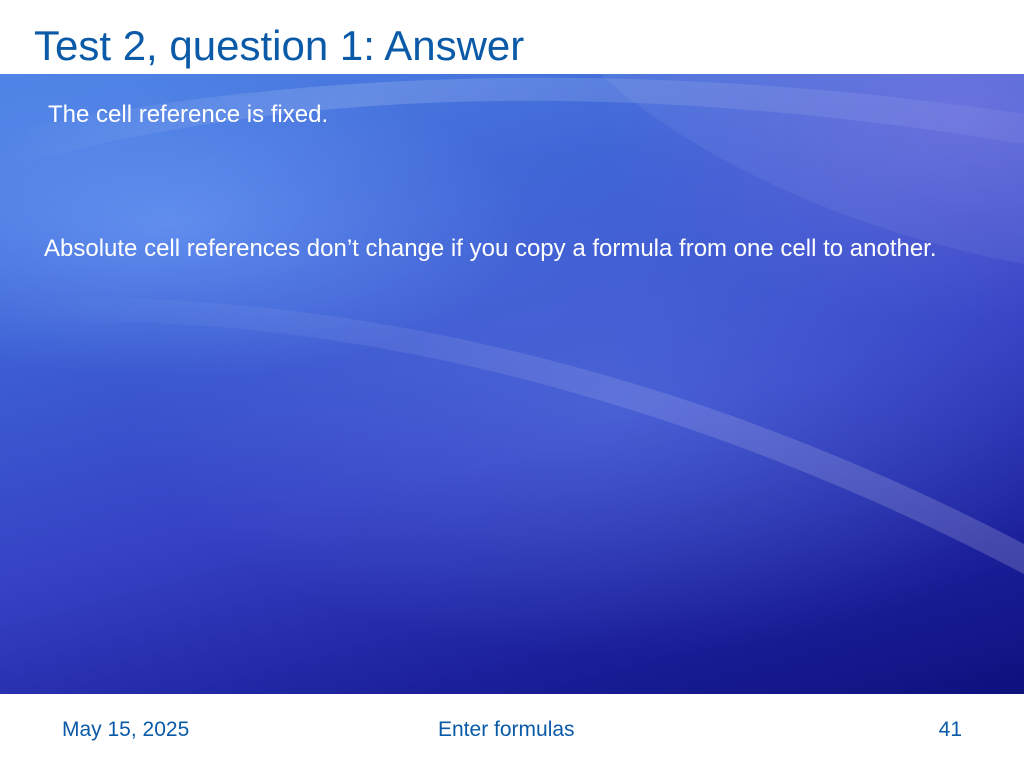 The width and height of the screenshot is (1024, 768). What do you see at coordinates (126, 729) in the screenshot?
I see `footer-date: May 15, 2025` at bounding box center [126, 729].